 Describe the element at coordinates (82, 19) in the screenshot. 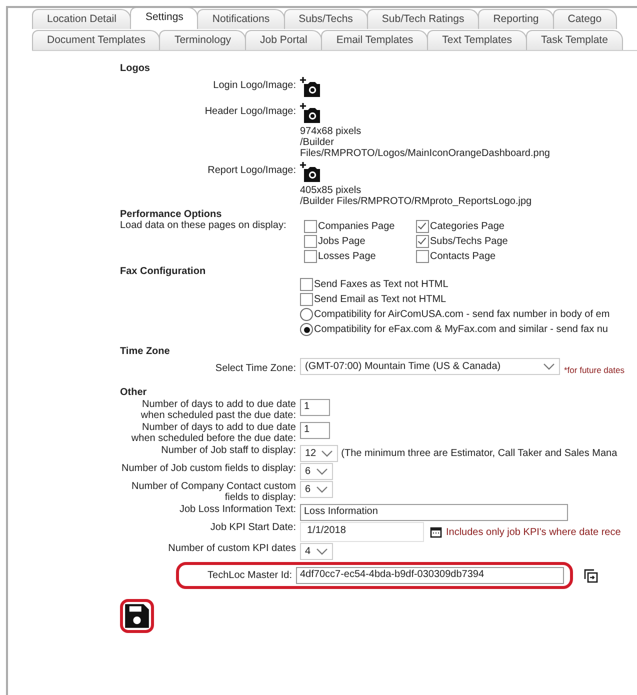

I see `tab: Location Detail` at that location.